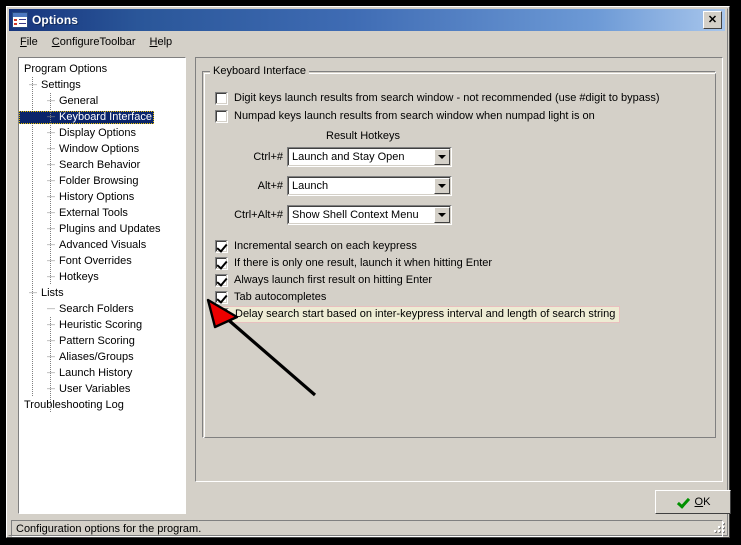 This screenshot has height=545, width=741. I want to click on tree-item-window-options: — Window Options, so click(102, 149).